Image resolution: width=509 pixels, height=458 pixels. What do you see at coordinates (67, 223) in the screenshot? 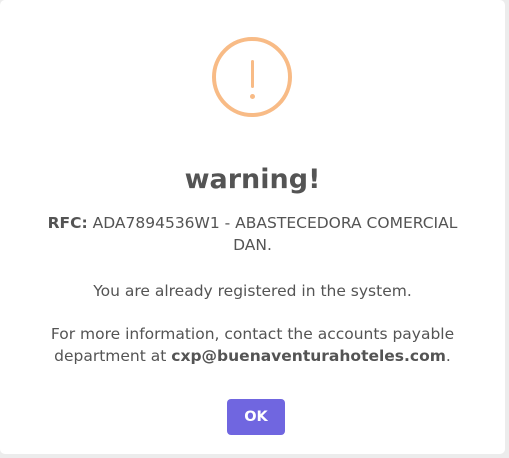
I see `rfc-label: RFC:` at bounding box center [67, 223].